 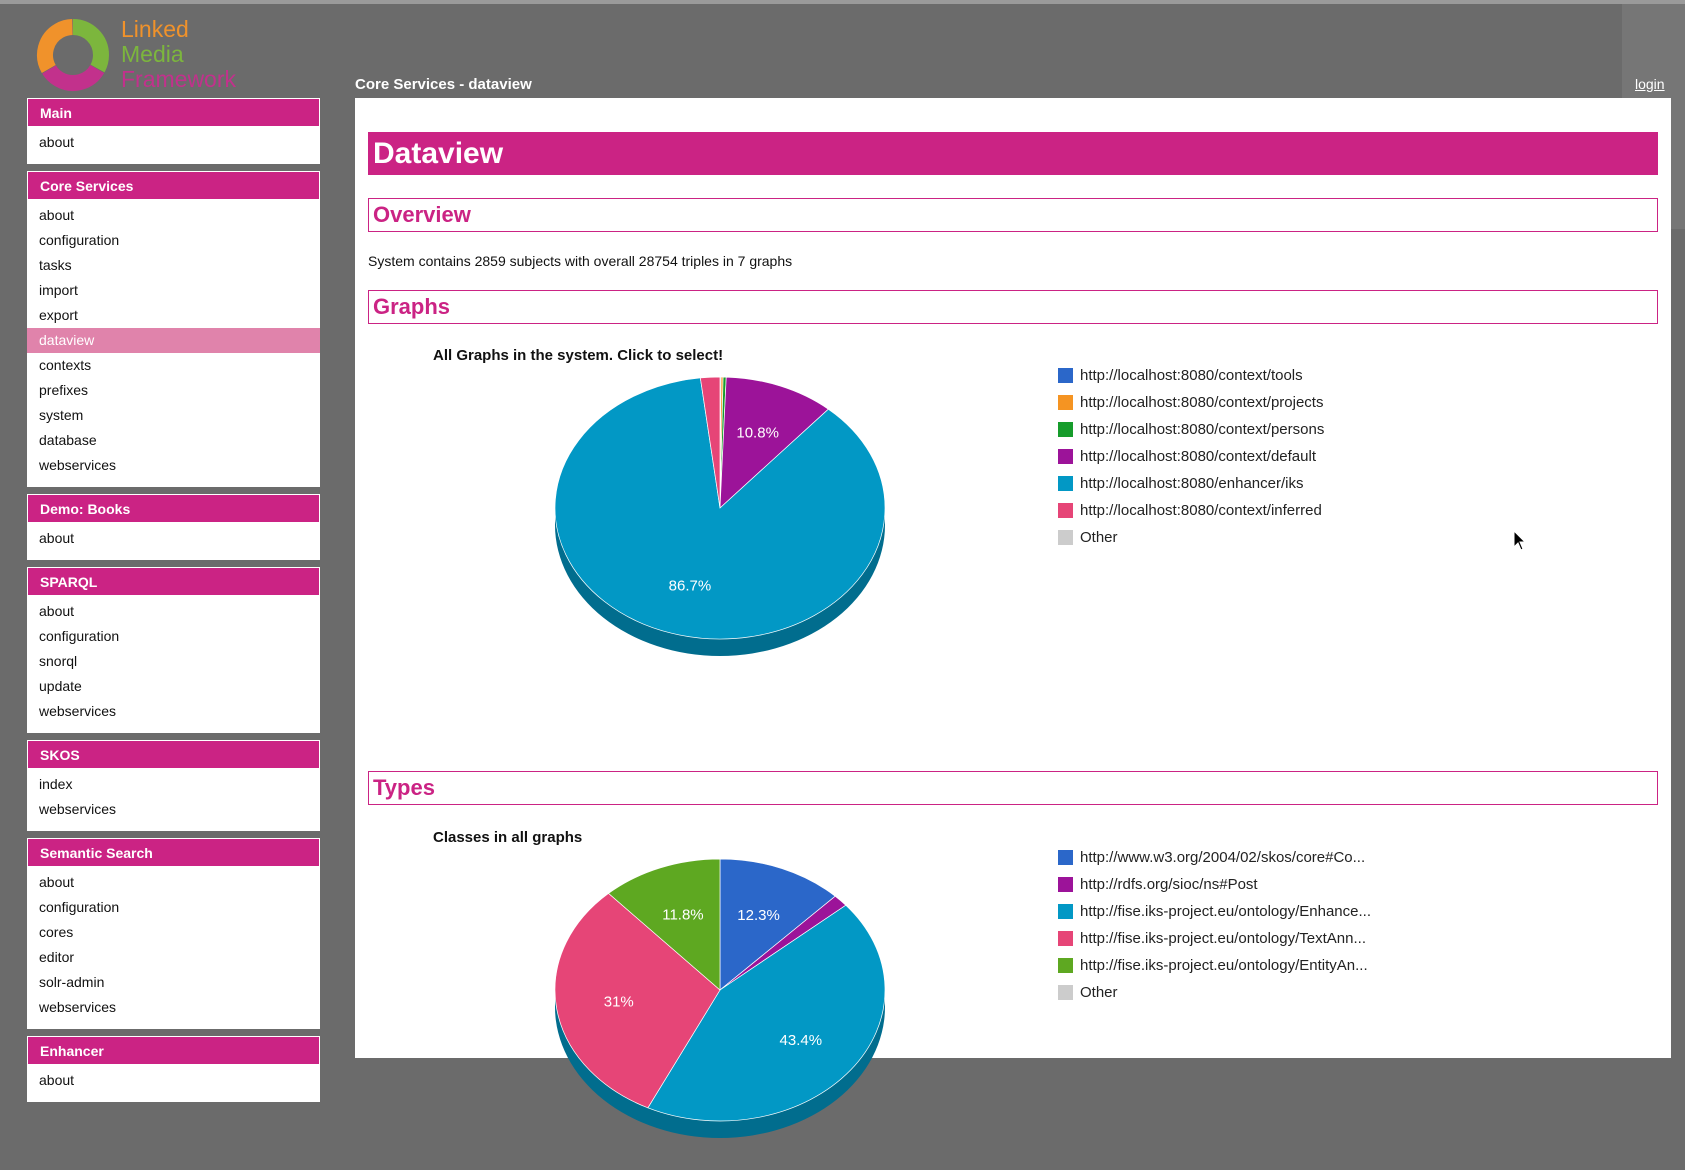 I want to click on sidebar-item-enhancer-about: about, so click(x=173, y=1080).